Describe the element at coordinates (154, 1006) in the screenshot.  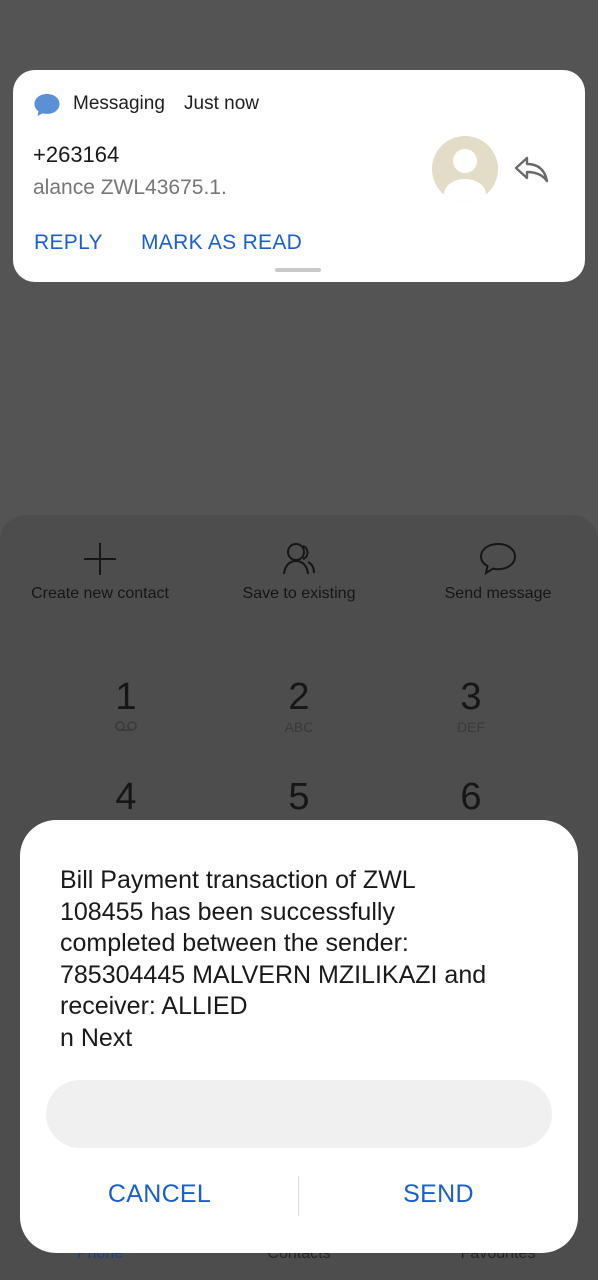
I see `message-line: receiver: ALLIED` at that location.